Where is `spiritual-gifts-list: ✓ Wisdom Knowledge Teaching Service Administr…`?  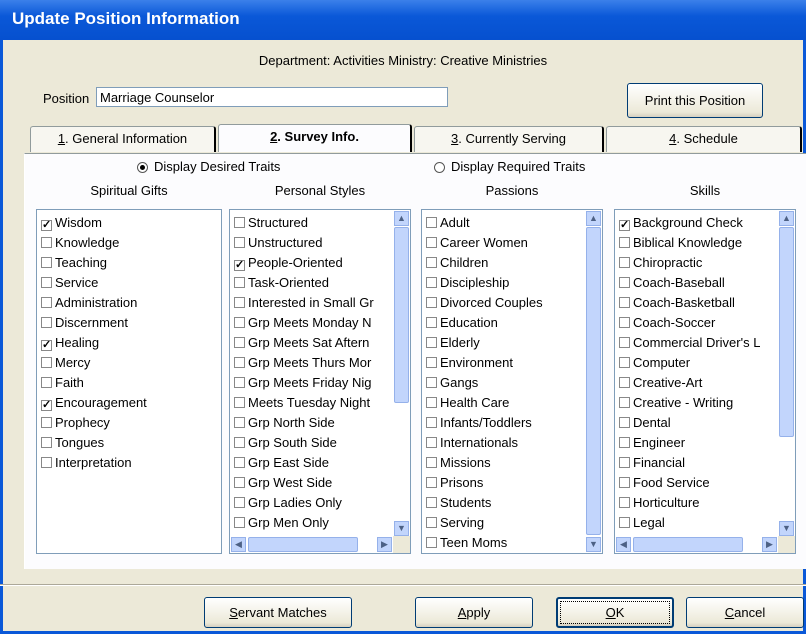
spiritual-gifts-list: ✓ Wisdom Knowledge Teaching Service Administr… is located at coordinates (129, 381).